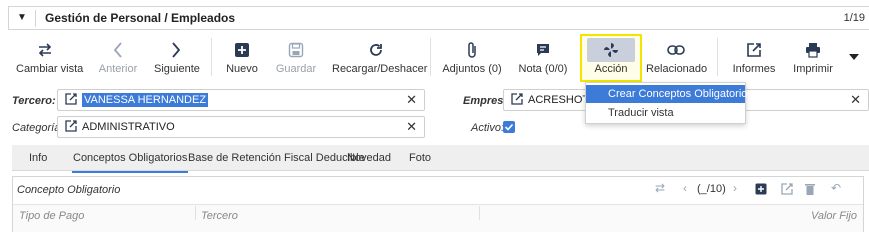 This screenshot has width=869, height=242. I want to click on activo-label: Activo:, so click(488, 128).